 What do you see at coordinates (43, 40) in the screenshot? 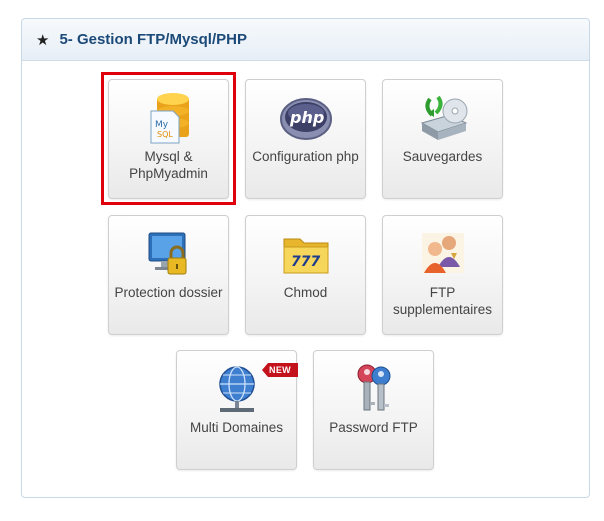
I see `star-icon: ★` at bounding box center [43, 40].